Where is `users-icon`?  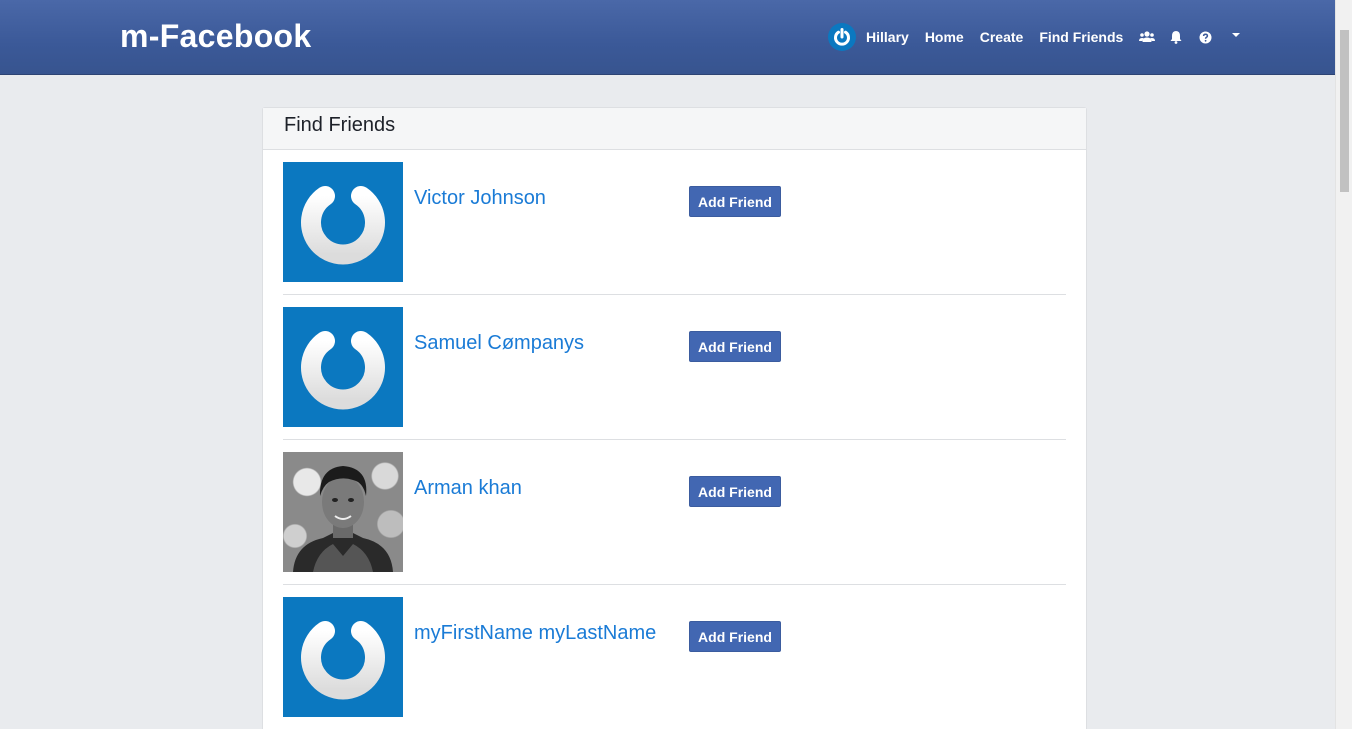
users-icon is located at coordinates (1147, 37).